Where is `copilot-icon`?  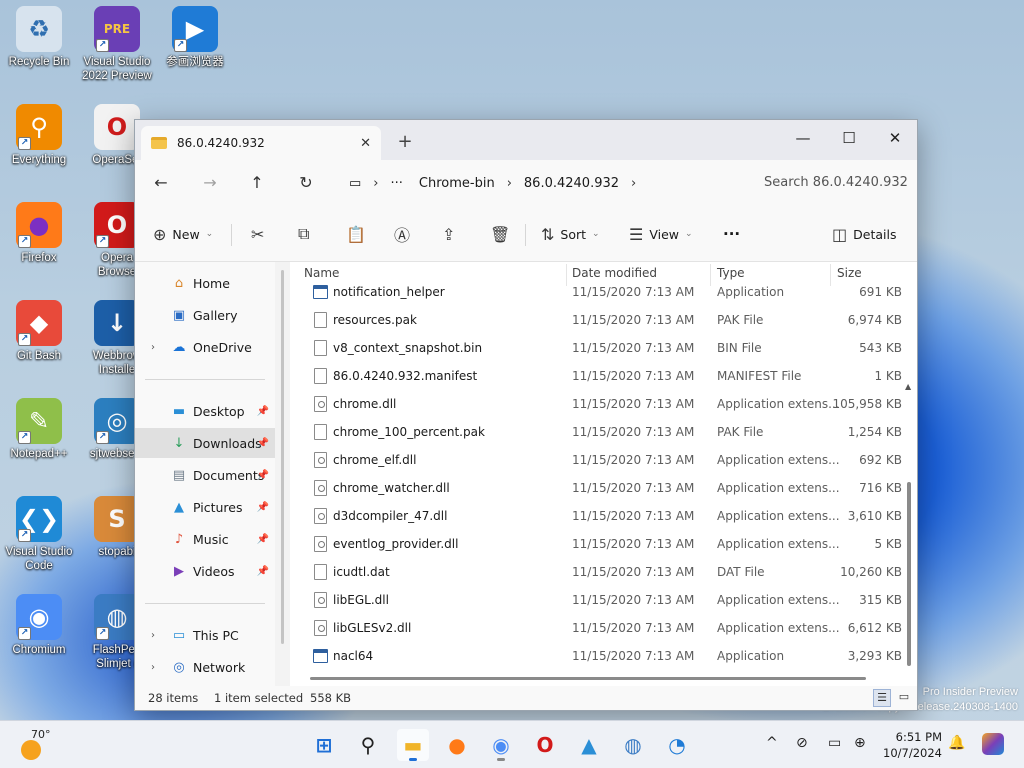 copilot-icon is located at coordinates (993, 744).